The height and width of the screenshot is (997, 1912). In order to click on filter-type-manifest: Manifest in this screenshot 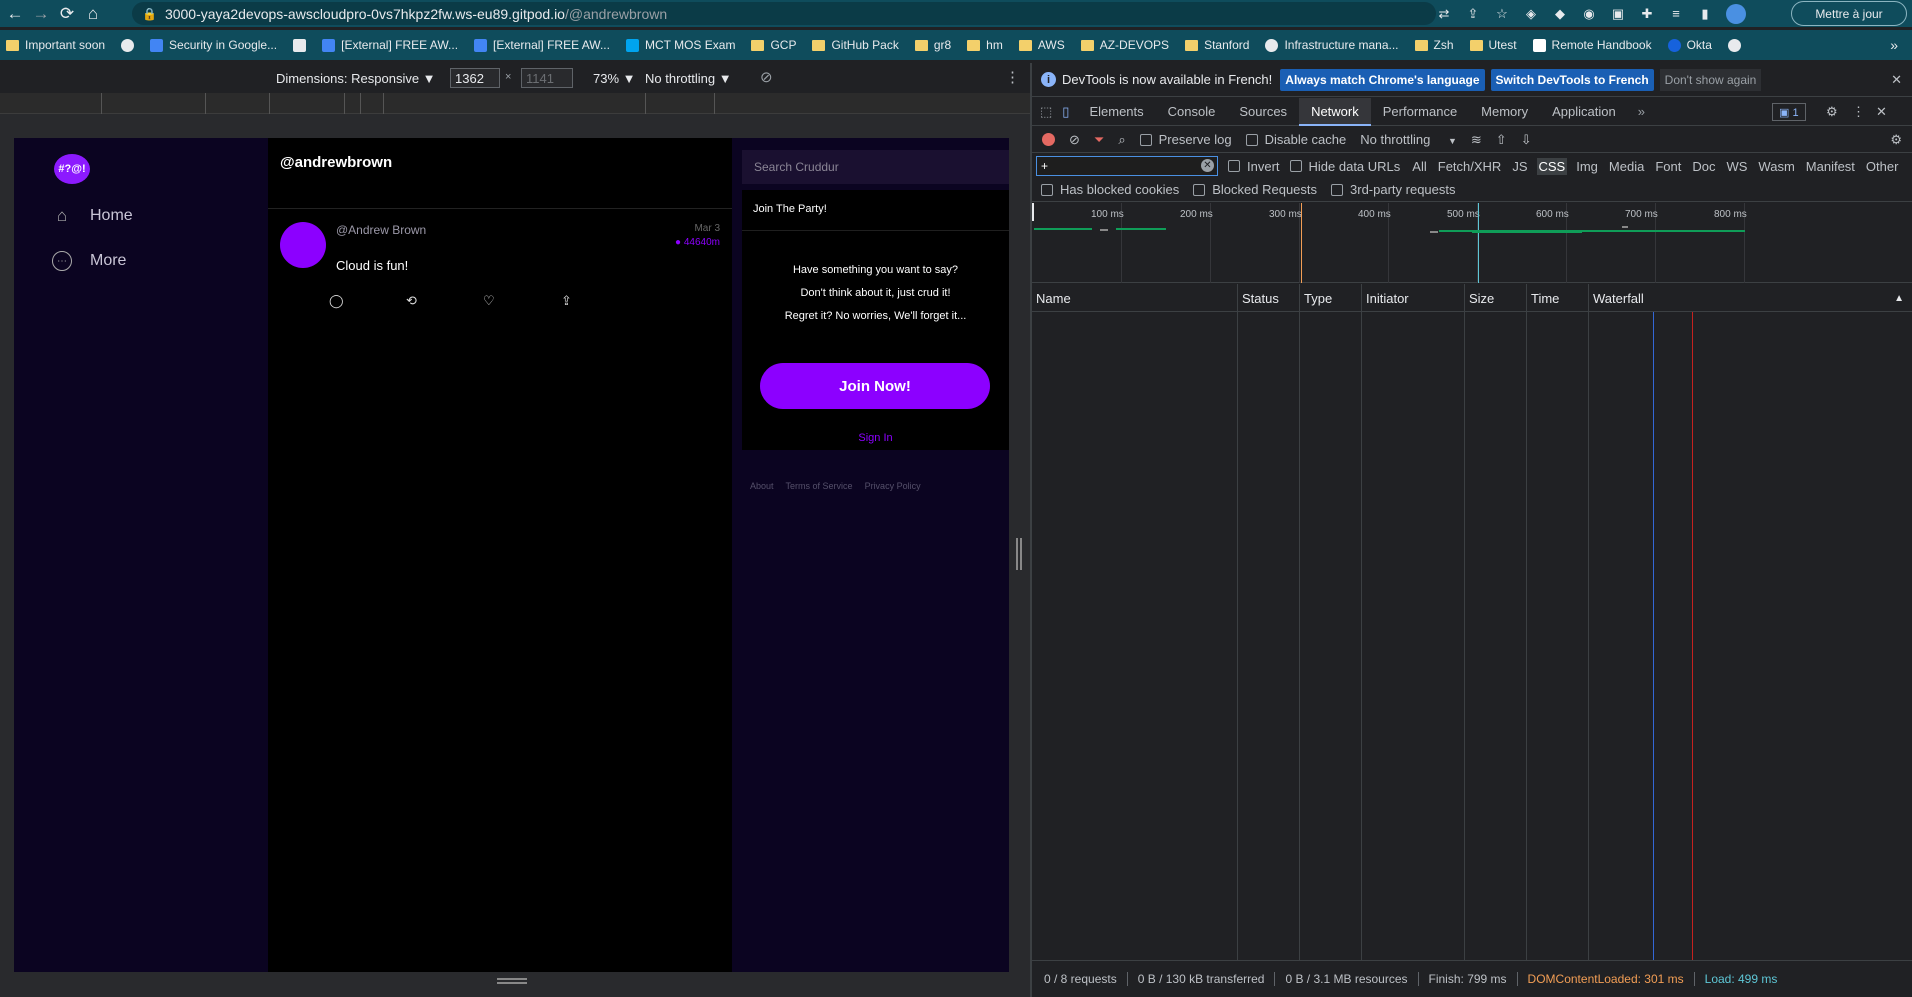, I will do `click(1830, 166)`.